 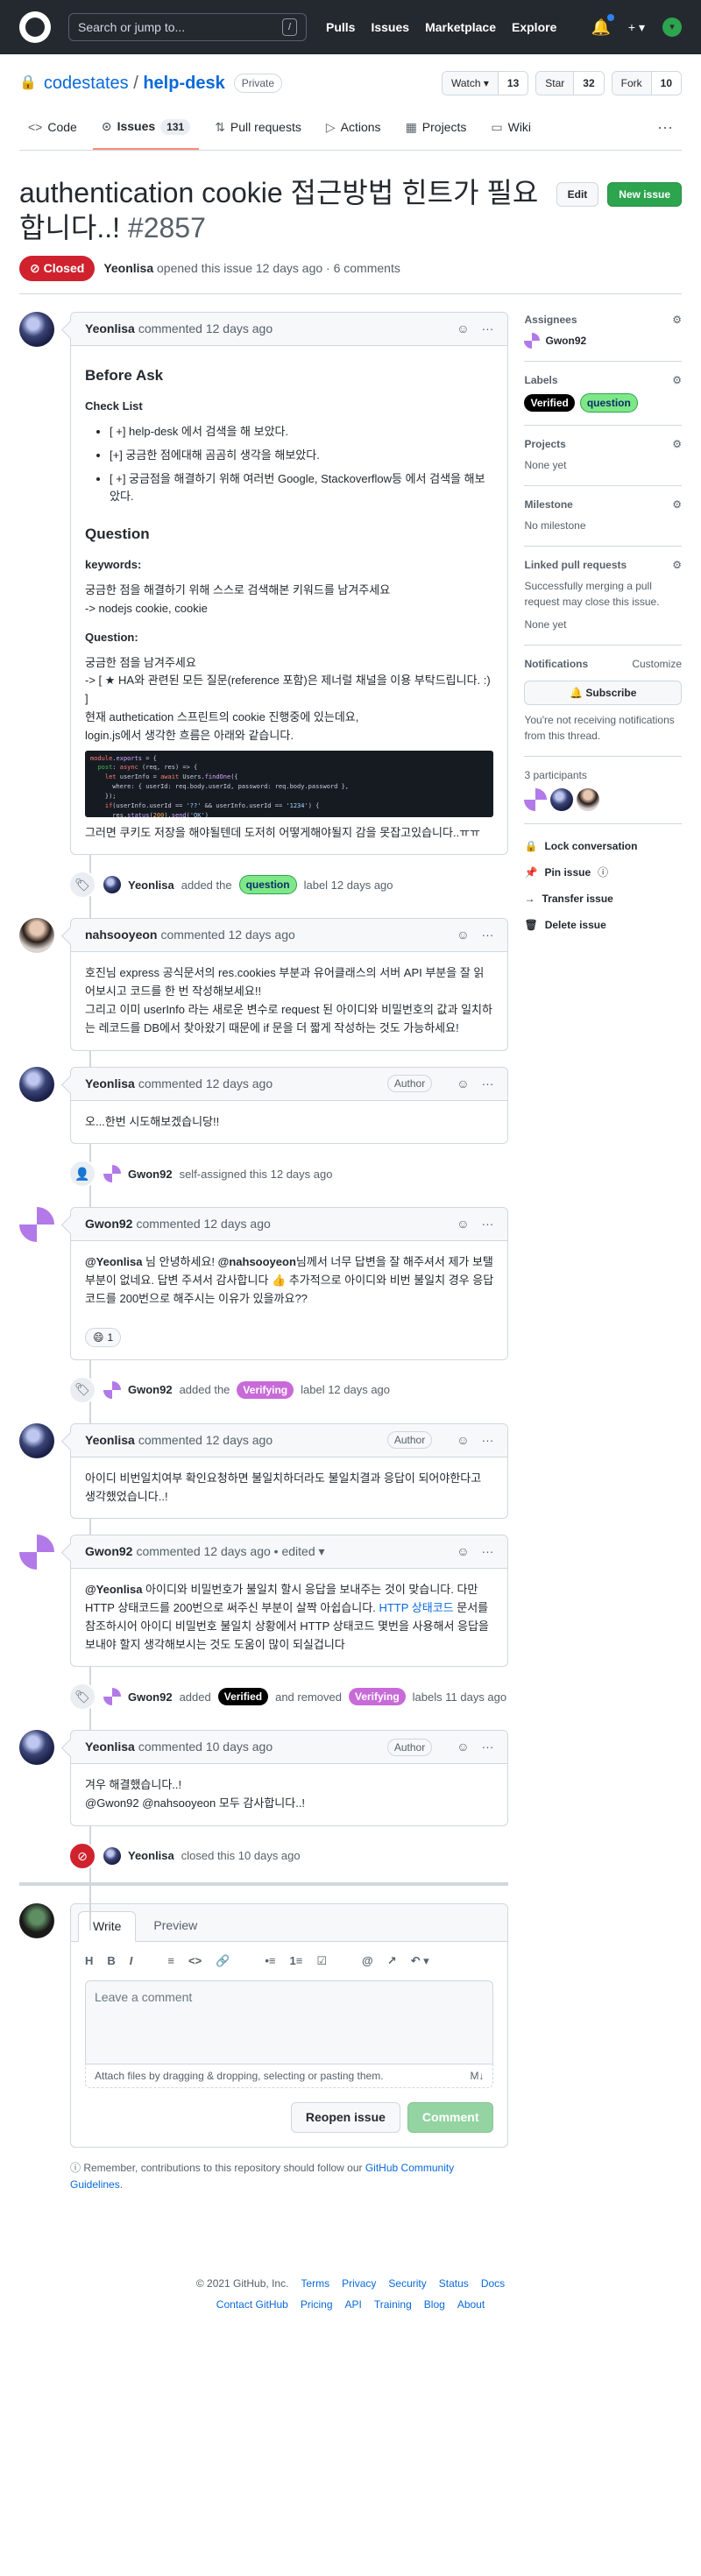 I want to click on tab-projects: ▦ Projects, so click(x=436, y=133).